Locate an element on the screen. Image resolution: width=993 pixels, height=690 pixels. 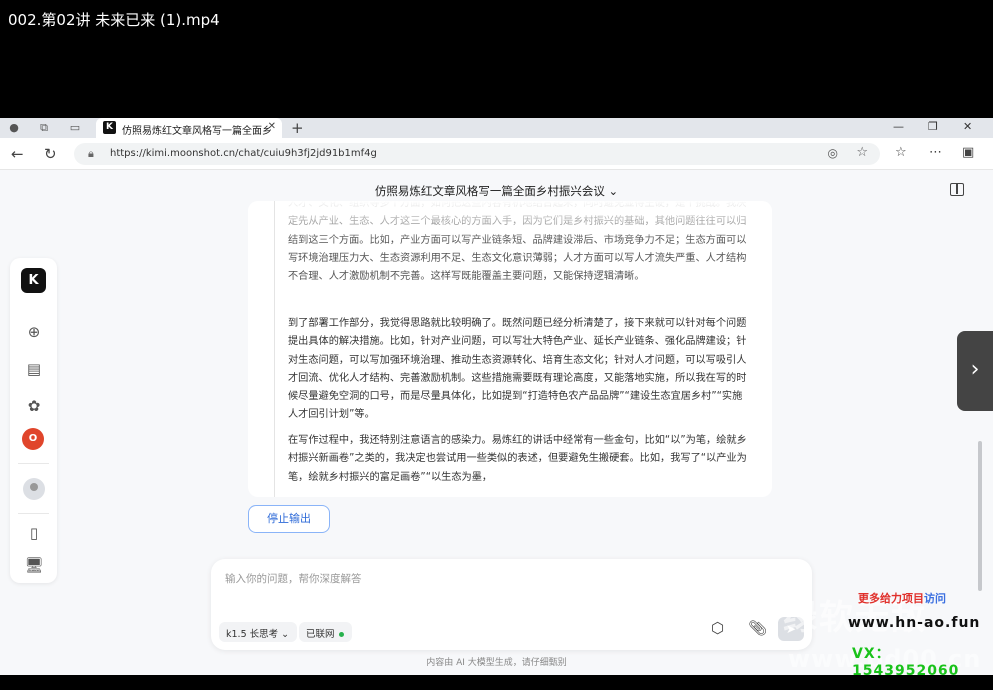
watermark-text: www.hn-ao.fun is located at coordinates (914, 623).